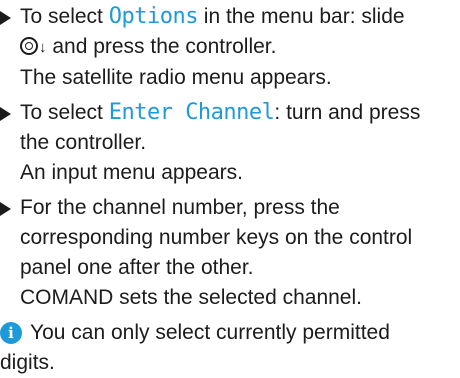  Describe the element at coordinates (176, 77) in the screenshot. I see `step-result: The satellite radio menu appears.` at that location.